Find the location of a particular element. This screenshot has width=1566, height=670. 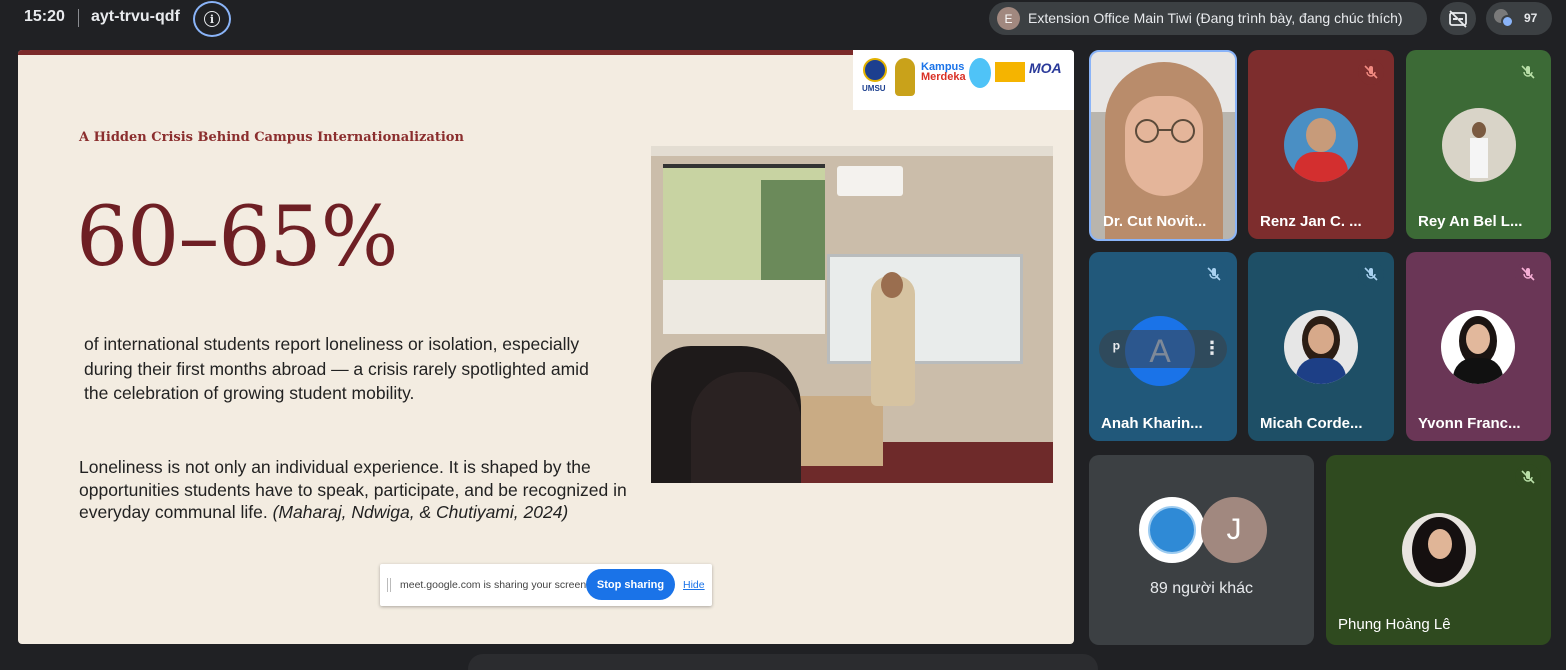

meeting-info-button: i is located at coordinates (212, 19).